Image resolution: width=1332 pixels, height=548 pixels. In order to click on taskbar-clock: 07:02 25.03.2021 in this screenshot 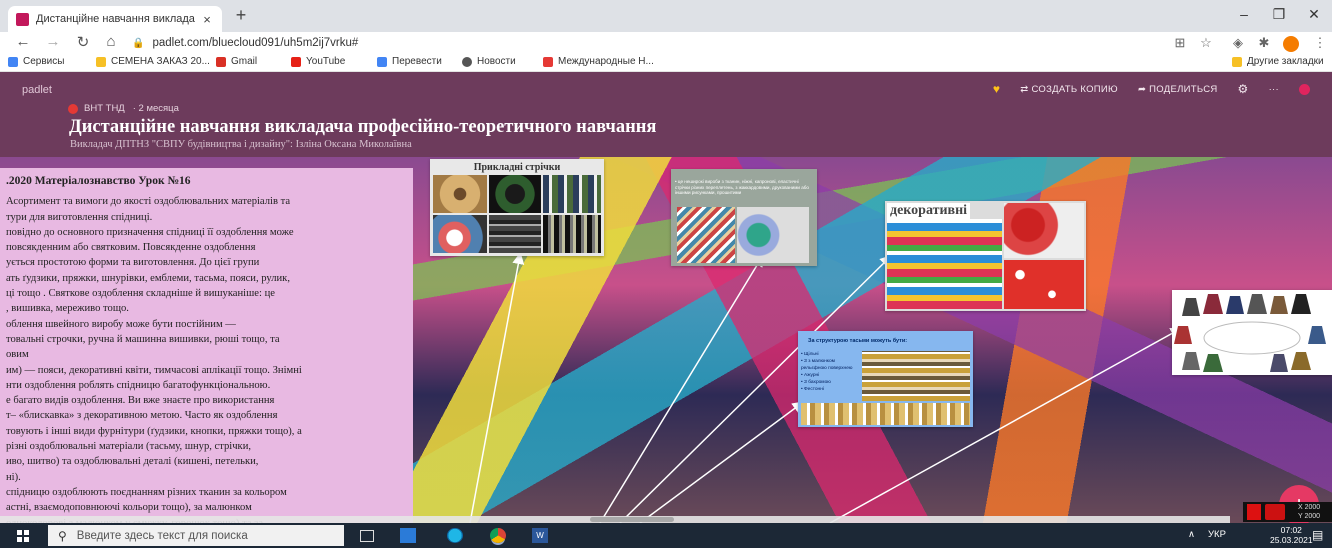, I will do `click(1291, 535)`.